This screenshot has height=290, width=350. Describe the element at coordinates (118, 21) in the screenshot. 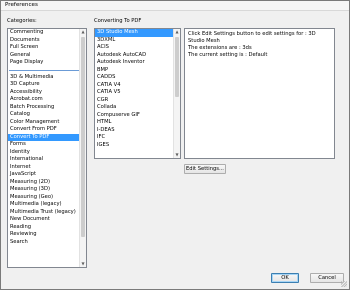

I see `section-title: Converting To PDF` at that location.